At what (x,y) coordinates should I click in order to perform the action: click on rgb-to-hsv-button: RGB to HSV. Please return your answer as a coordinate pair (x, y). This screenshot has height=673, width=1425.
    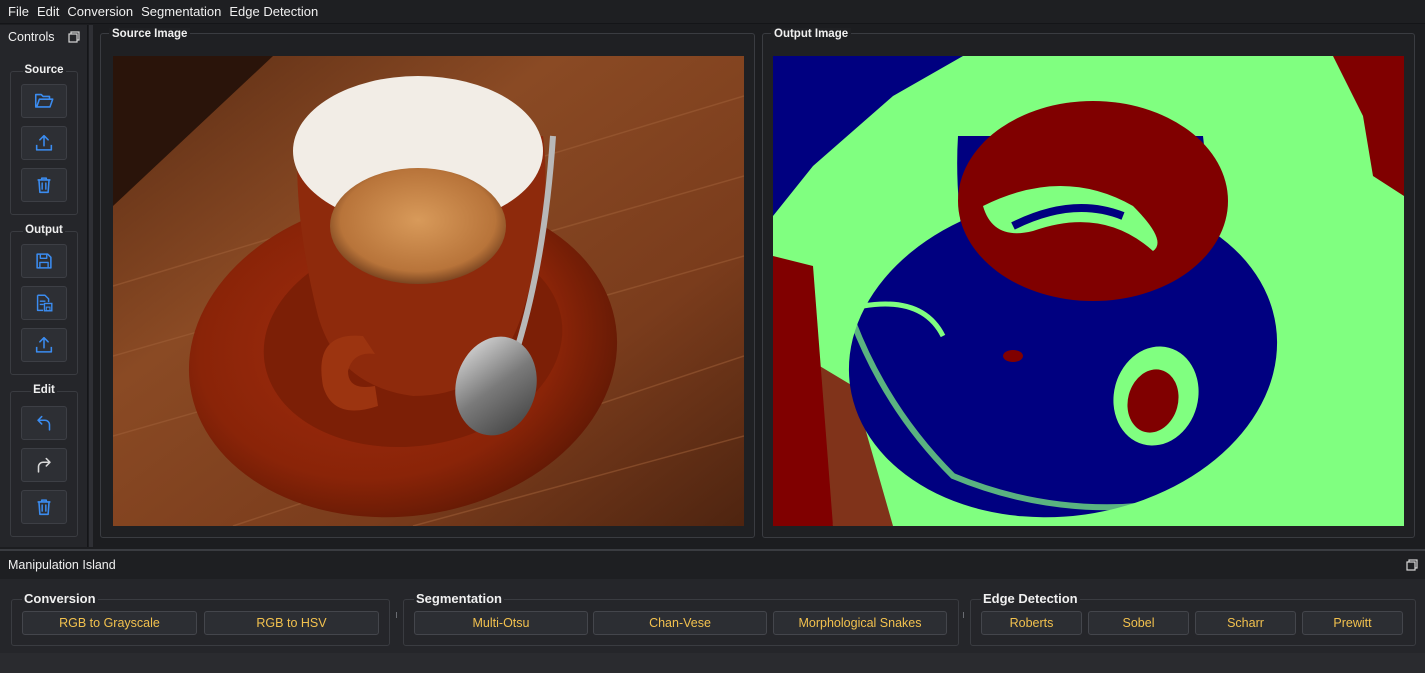
    Looking at the image, I should click on (291, 623).